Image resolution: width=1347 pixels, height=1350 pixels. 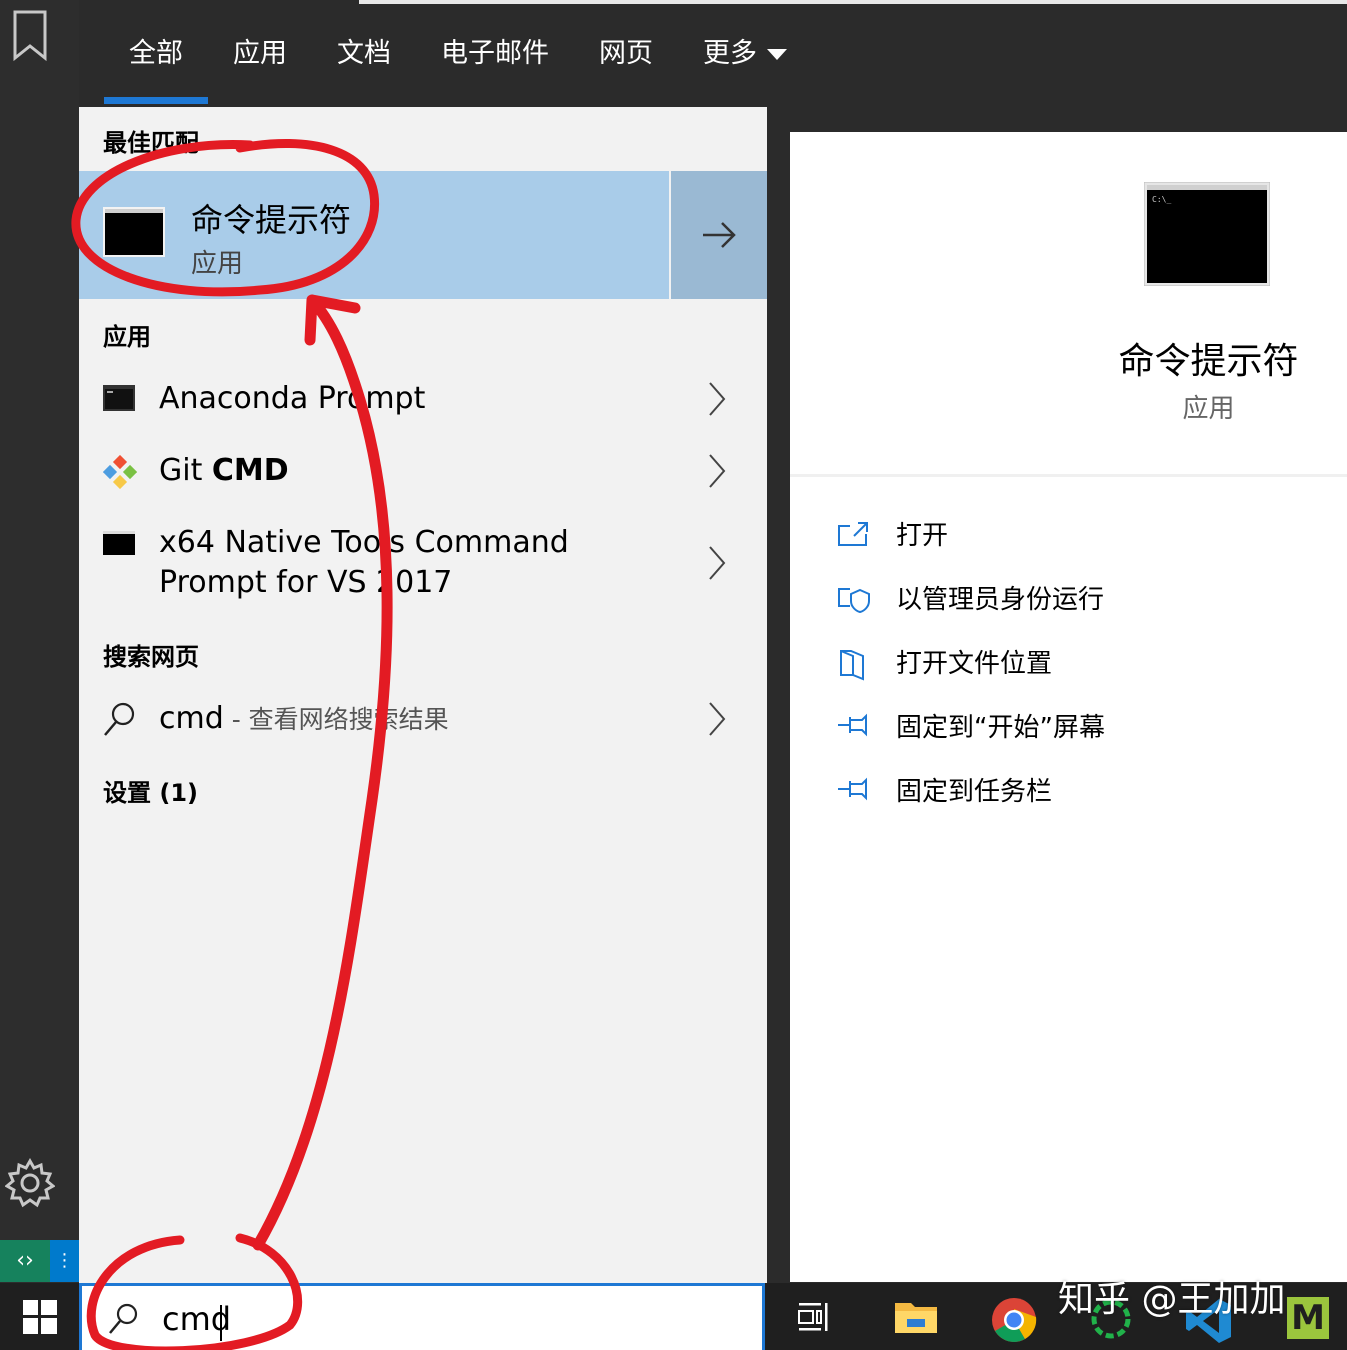 I want to click on search-box, so click(x=422, y=1316).